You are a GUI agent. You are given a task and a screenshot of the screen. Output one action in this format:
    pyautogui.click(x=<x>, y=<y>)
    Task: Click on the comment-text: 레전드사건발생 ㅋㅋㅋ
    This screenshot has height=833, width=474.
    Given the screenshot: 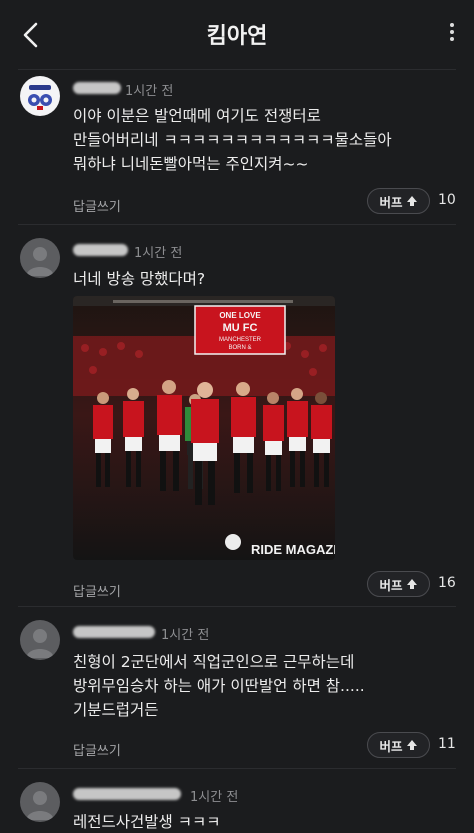 What is the action you would take?
    pyautogui.click(x=147, y=822)
    